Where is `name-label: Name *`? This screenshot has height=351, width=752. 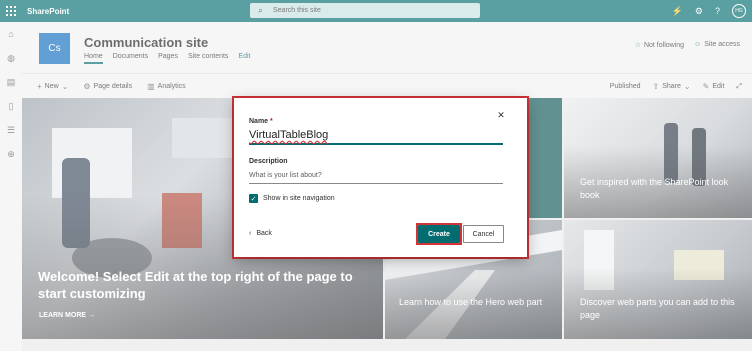 name-label: Name * is located at coordinates (261, 121).